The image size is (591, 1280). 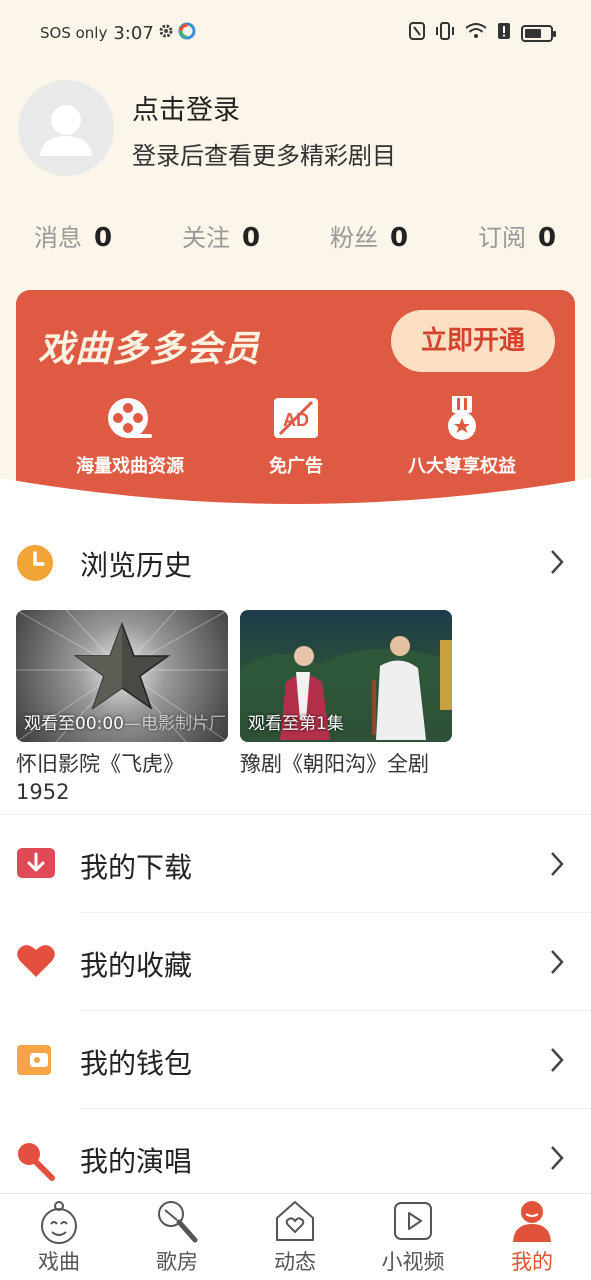 I want to click on menu-row-wallet: 我的钱包, so click(x=295, y=1059).